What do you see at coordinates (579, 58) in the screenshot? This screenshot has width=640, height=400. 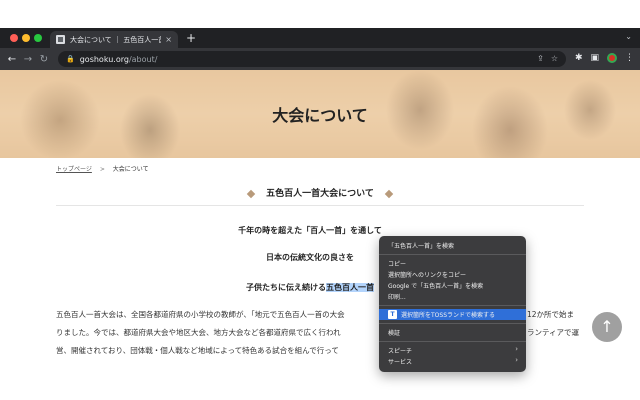 I see `extensions-puzzle-icon: ✱` at bounding box center [579, 58].